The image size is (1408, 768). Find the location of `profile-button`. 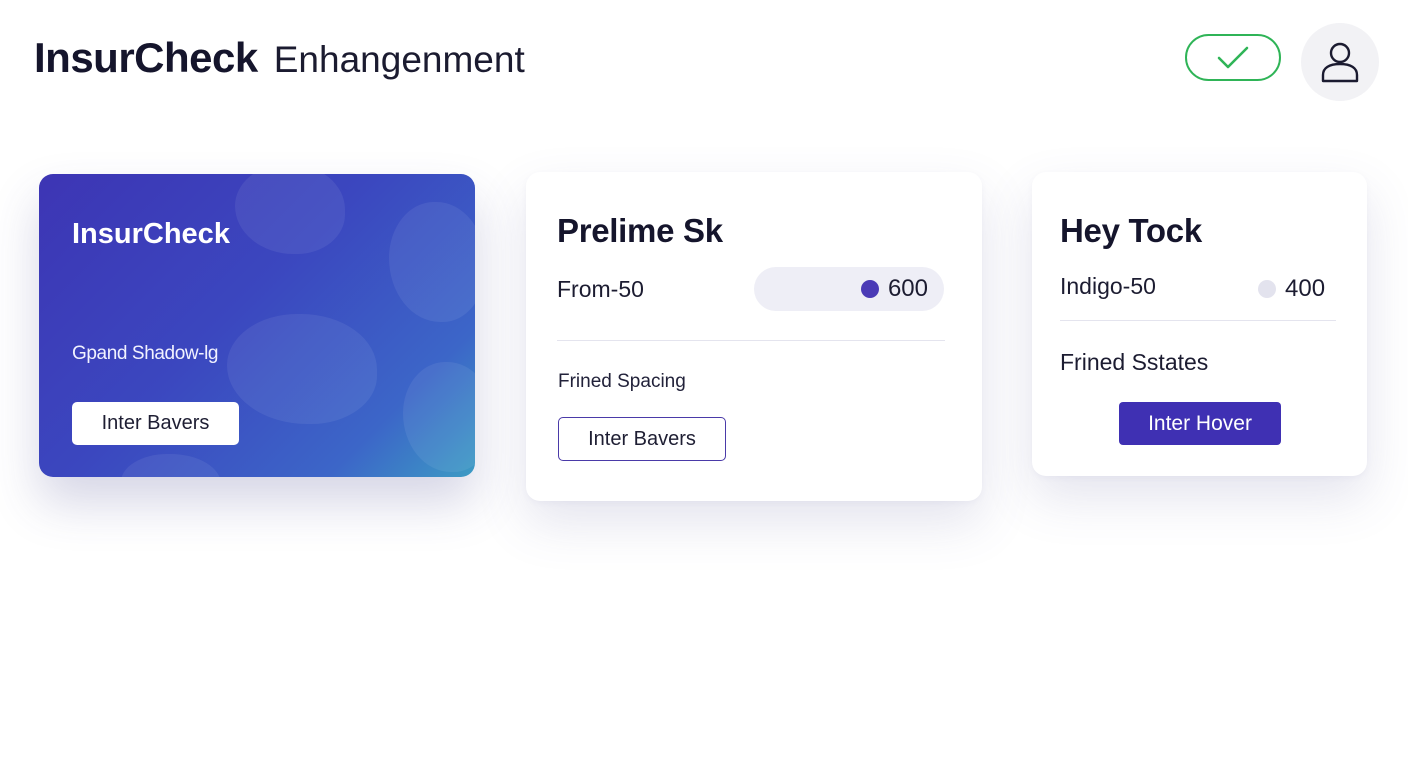

profile-button is located at coordinates (1340, 62).